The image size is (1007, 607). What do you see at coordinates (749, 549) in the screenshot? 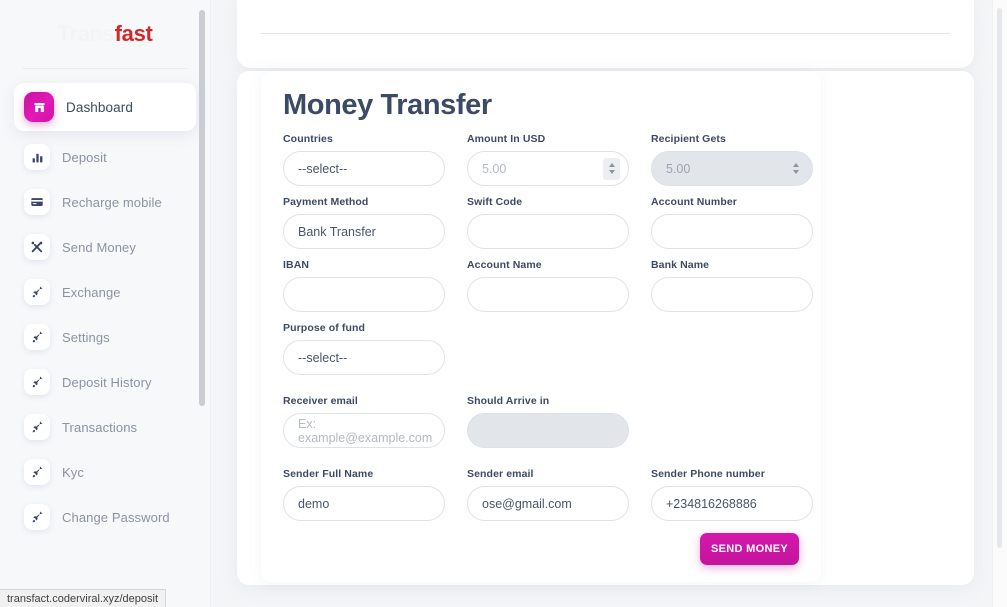
I see `send-money-button: SEND MONEY` at bounding box center [749, 549].